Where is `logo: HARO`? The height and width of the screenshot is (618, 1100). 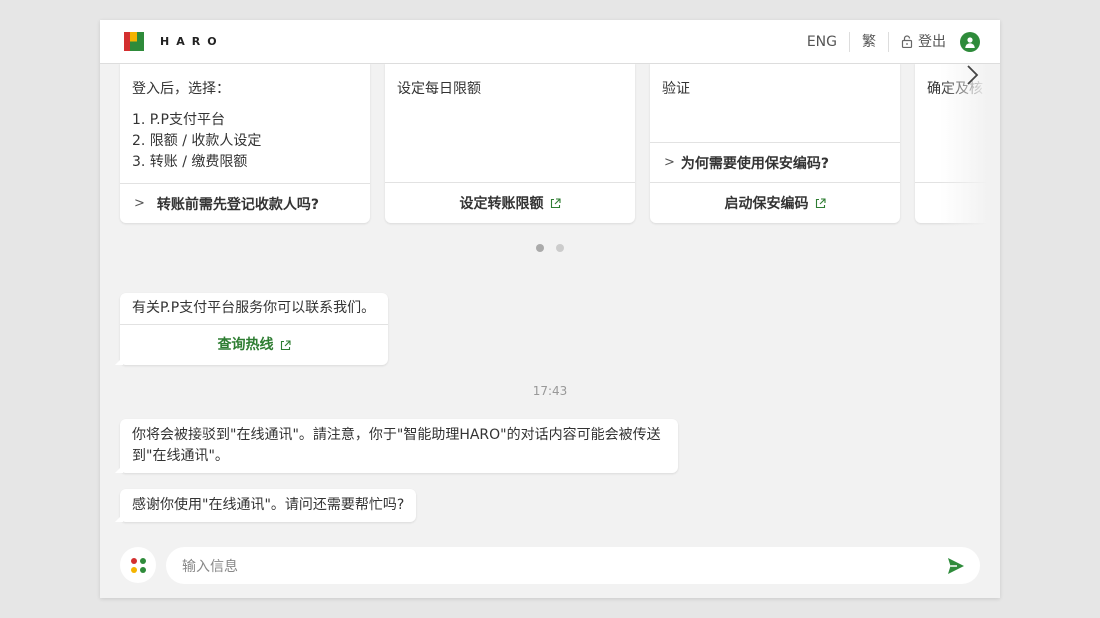 logo: HARO is located at coordinates (174, 41).